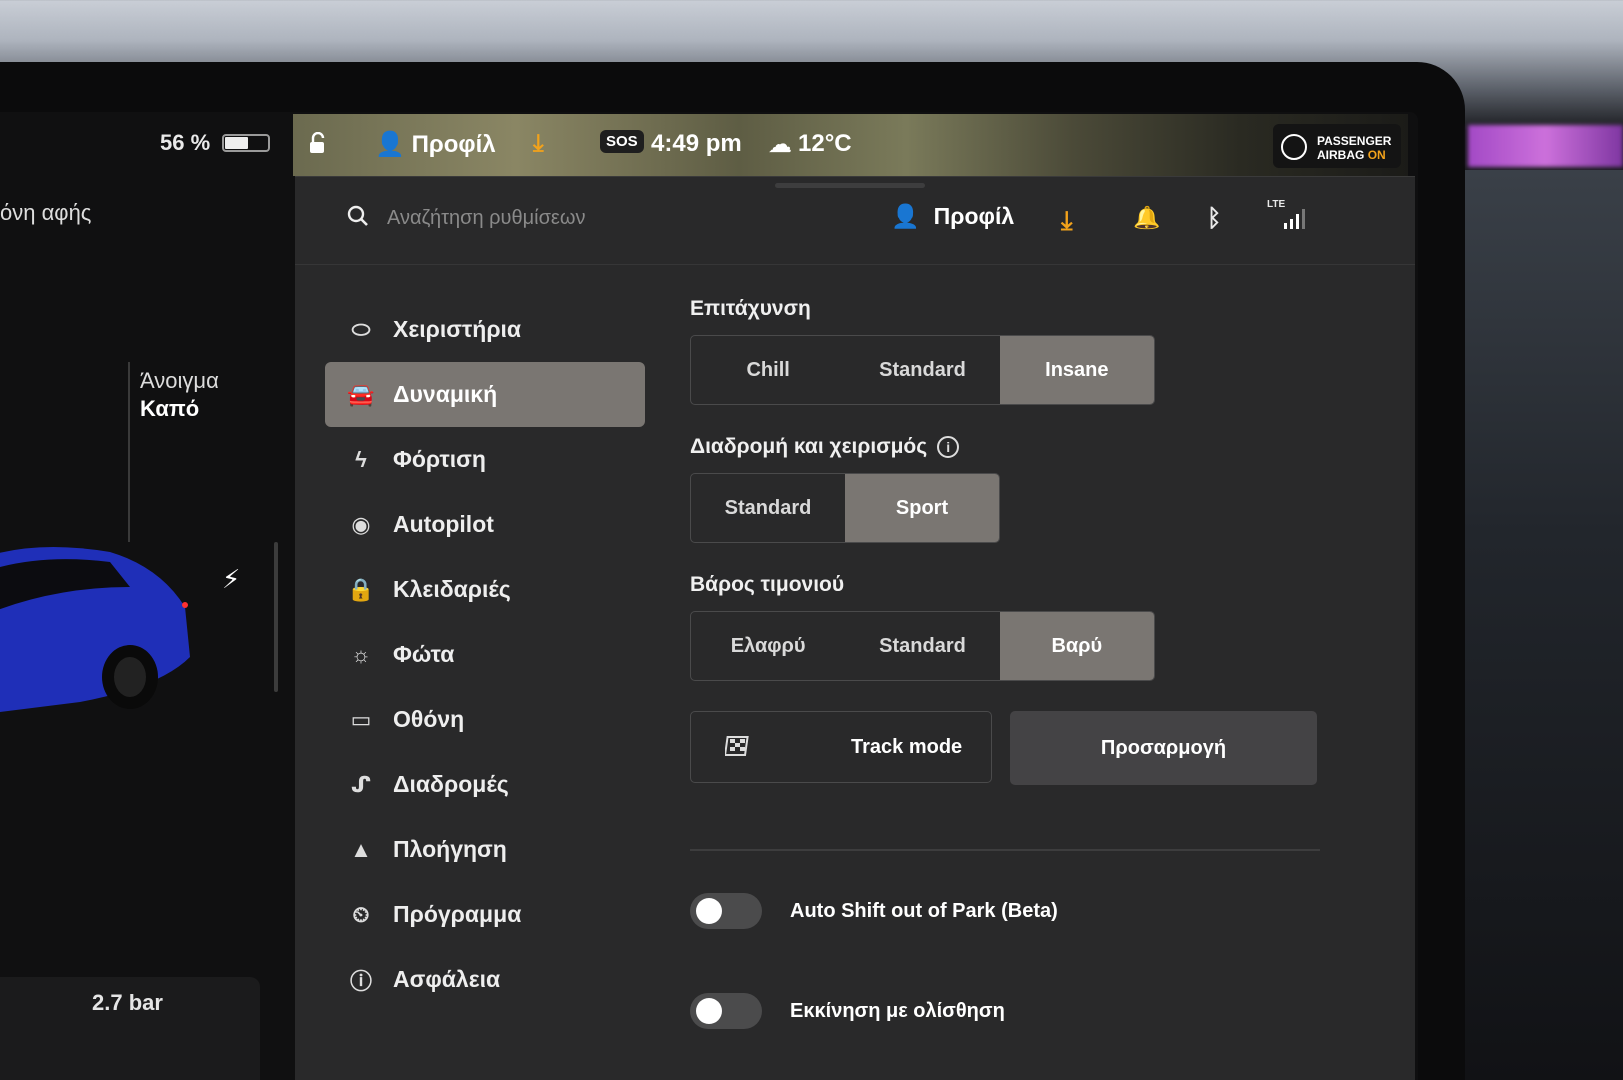 This screenshot has width=1623, height=1080. I want to click on header-profile-label: Προφίλ, so click(974, 216).